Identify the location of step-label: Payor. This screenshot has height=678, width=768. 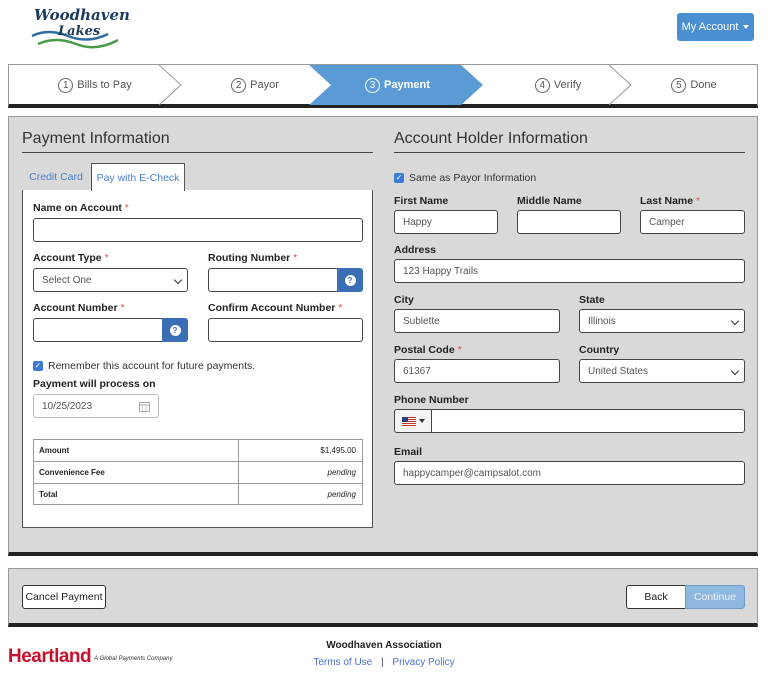
(264, 85).